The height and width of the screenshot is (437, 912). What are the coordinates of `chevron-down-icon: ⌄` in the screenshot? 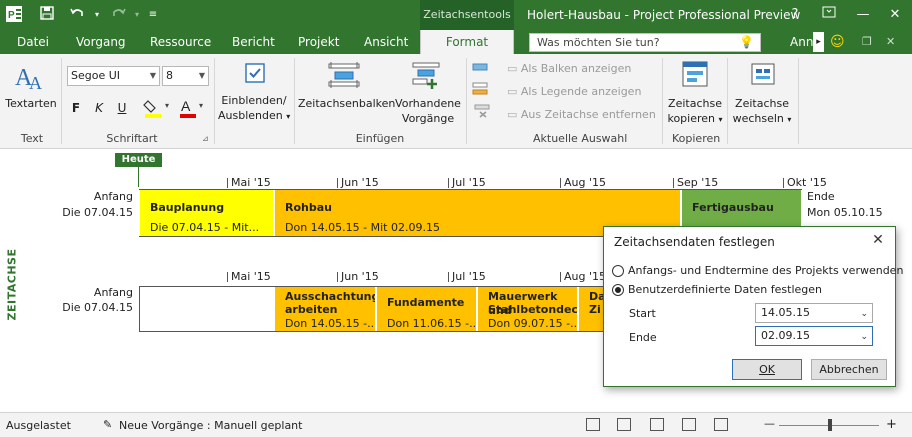 It's located at (864, 314).